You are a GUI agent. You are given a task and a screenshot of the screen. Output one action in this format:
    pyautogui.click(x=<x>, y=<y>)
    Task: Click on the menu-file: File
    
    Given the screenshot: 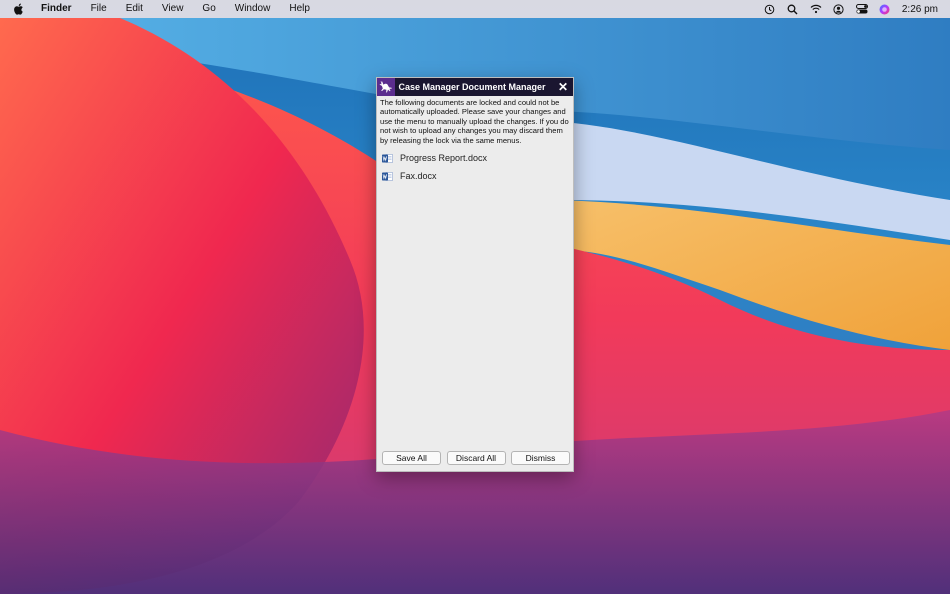 What is the action you would take?
    pyautogui.click(x=99, y=9)
    